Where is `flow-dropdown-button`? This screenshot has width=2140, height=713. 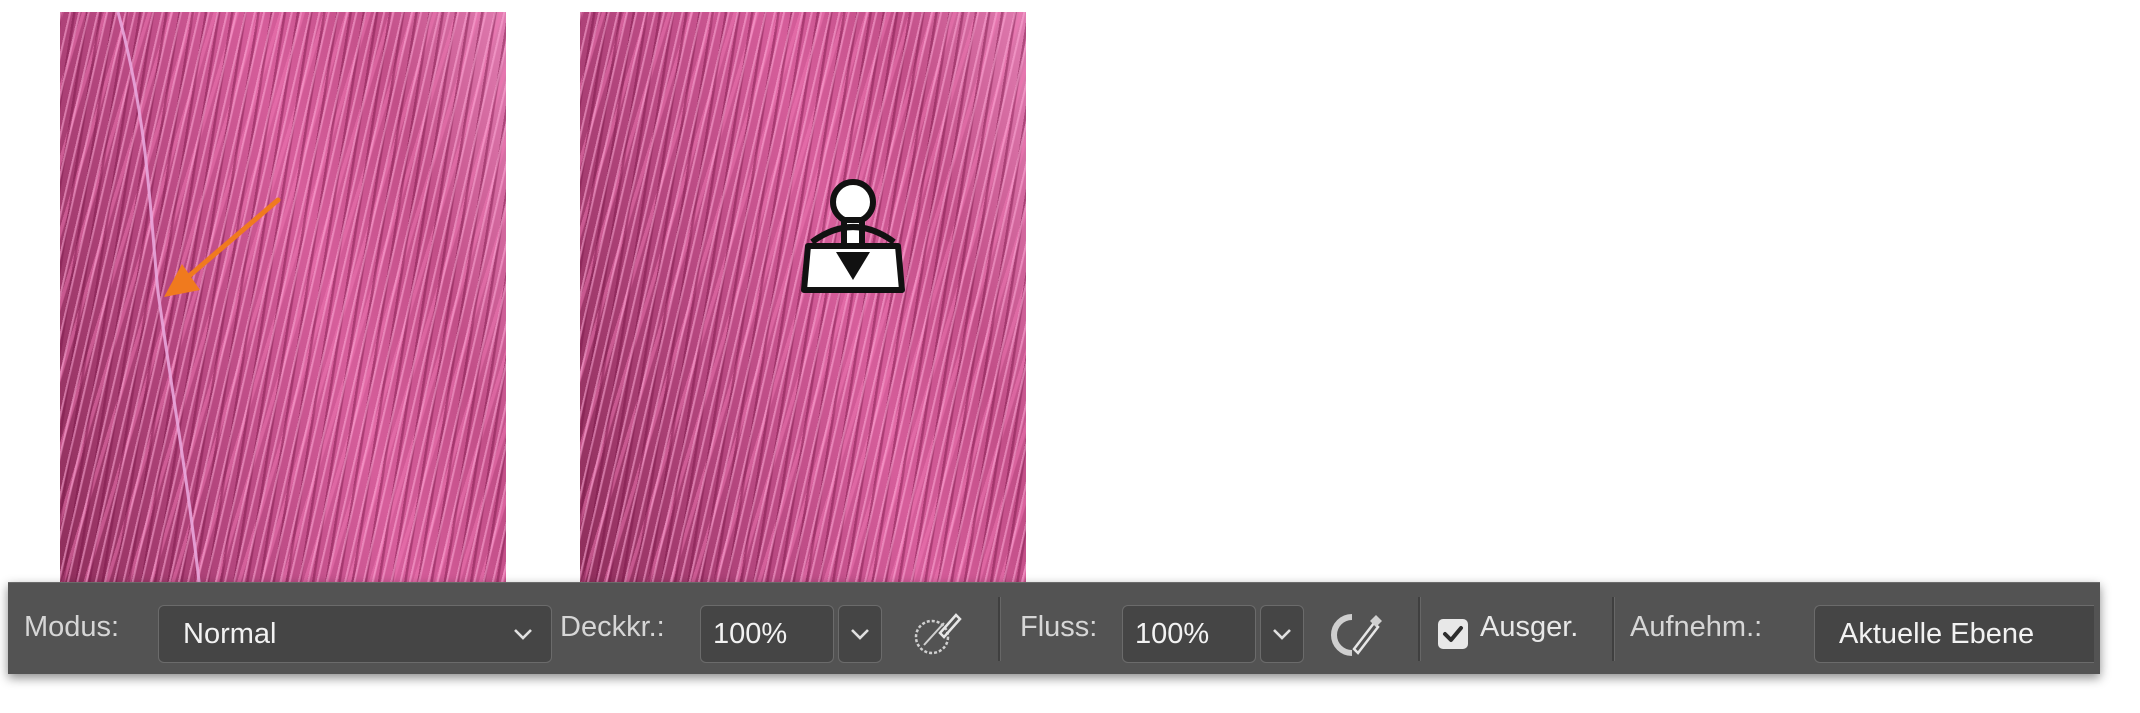
flow-dropdown-button is located at coordinates (1282, 634).